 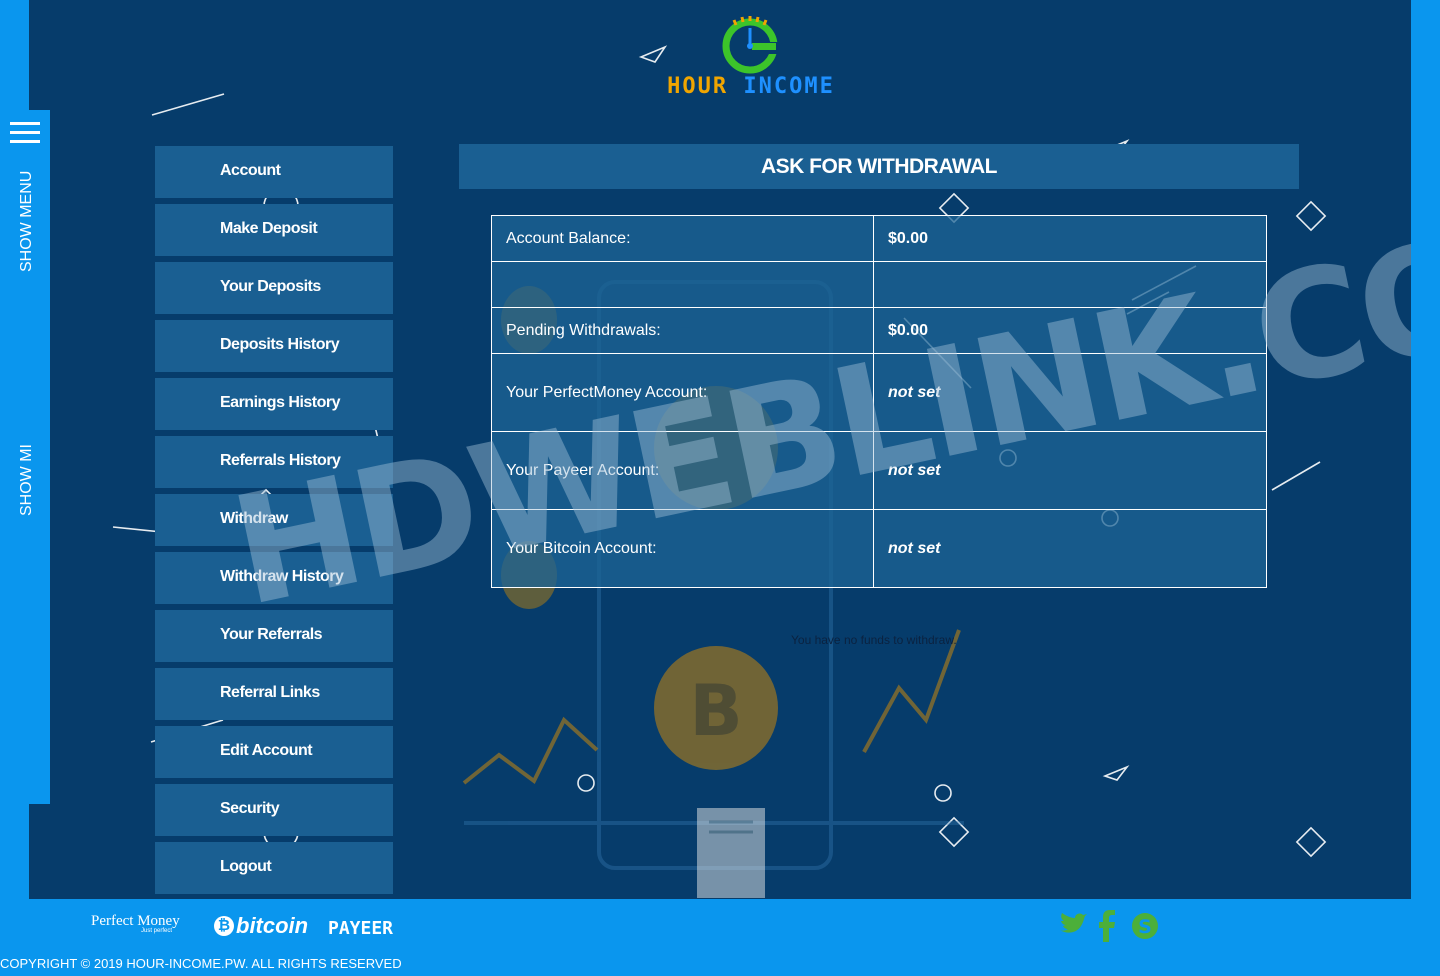 I want to click on perfectmoney-value: not set, so click(x=1070, y=392).